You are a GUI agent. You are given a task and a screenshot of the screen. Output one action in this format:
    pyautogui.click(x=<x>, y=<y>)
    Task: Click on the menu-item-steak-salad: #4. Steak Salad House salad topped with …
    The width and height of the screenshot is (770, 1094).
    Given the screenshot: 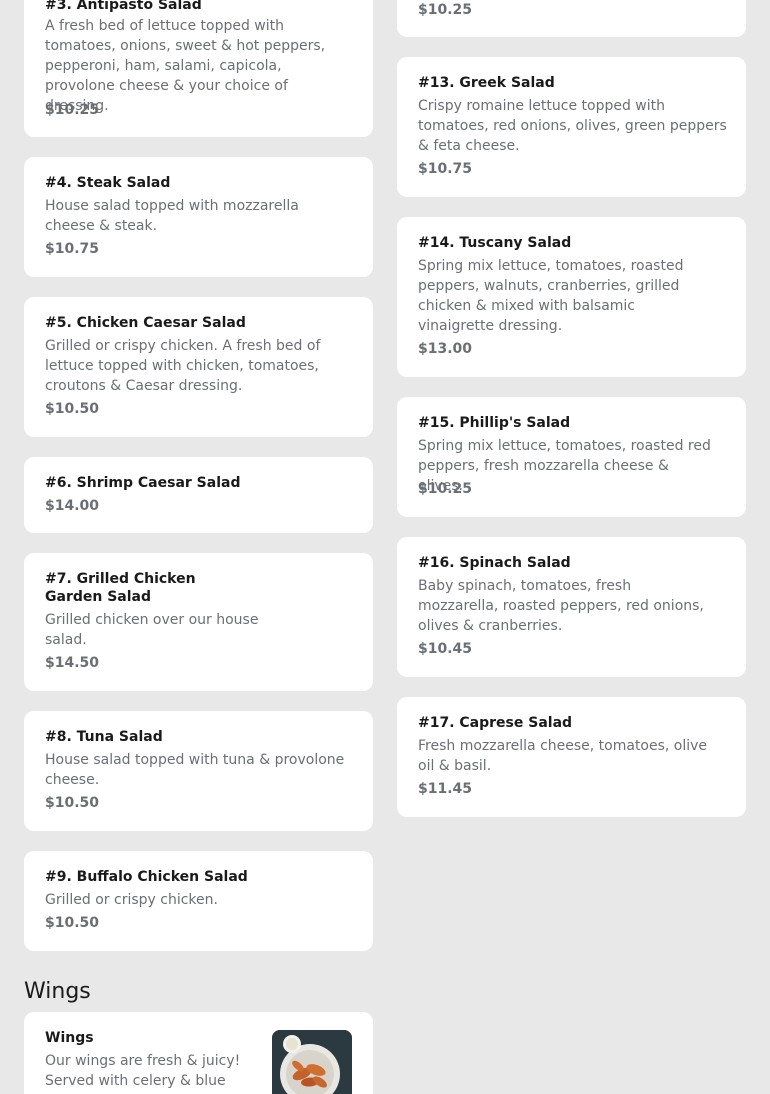 What is the action you would take?
    pyautogui.click(x=198, y=217)
    